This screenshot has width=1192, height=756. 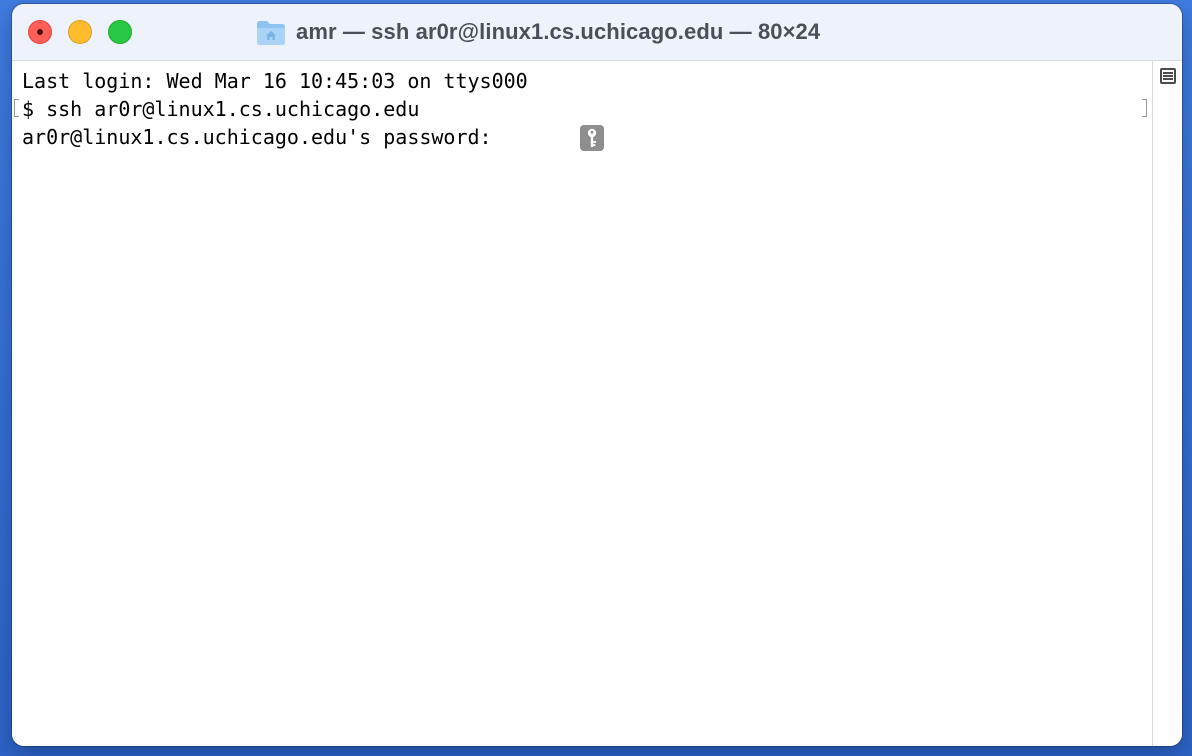 What do you see at coordinates (1144, 108) in the screenshot?
I see `line-mark-right` at bounding box center [1144, 108].